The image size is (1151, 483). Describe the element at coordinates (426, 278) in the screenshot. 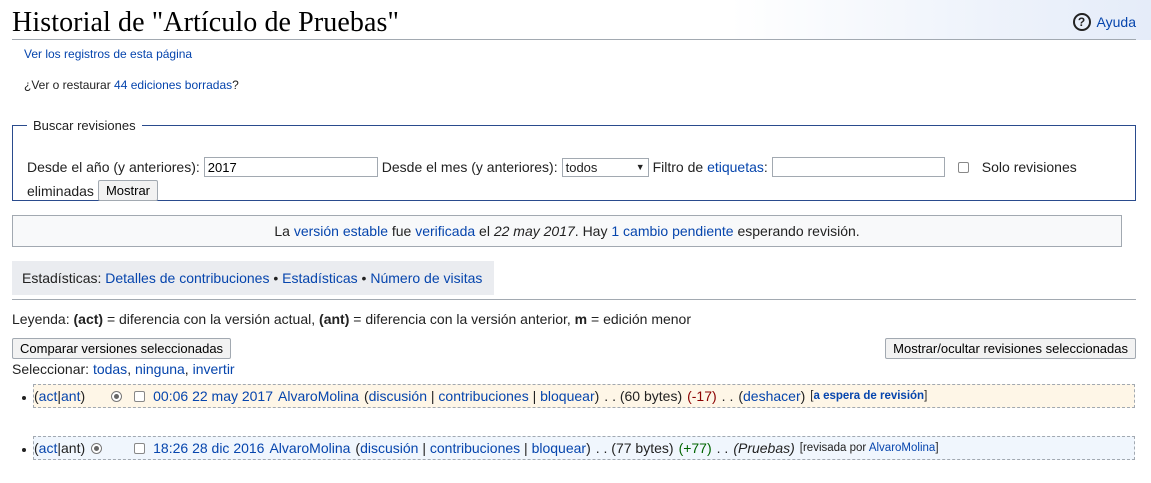

I see `page-views-link: Número de visitas` at that location.